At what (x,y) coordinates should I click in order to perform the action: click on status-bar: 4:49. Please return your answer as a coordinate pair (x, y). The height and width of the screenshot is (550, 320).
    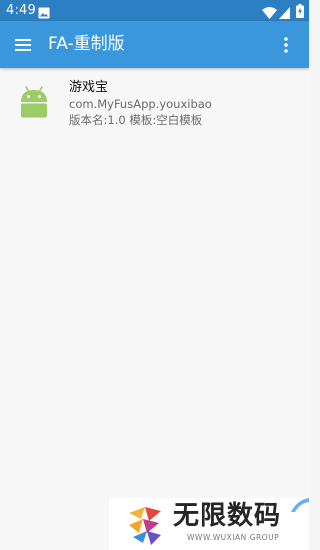
    Looking at the image, I should click on (154, 10).